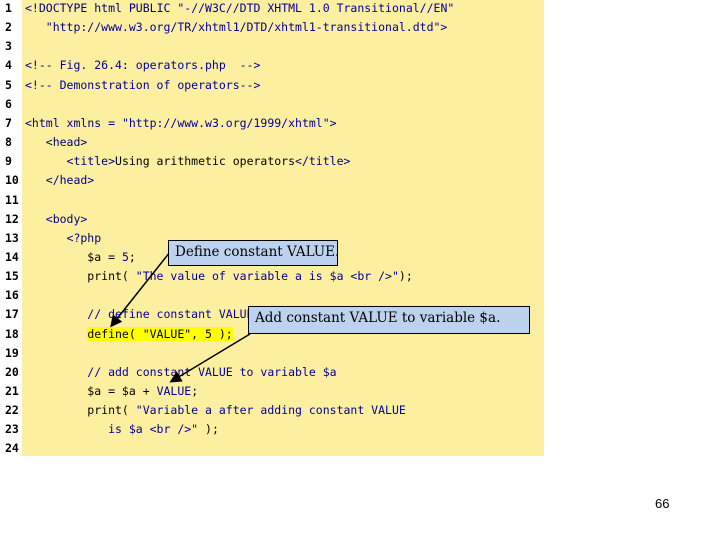 Image resolution: width=720 pixels, height=540 pixels. What do you see at coordinates (662, 503) in the screenshot?
I see `page-number: 66` at bounding box center [662, 503].